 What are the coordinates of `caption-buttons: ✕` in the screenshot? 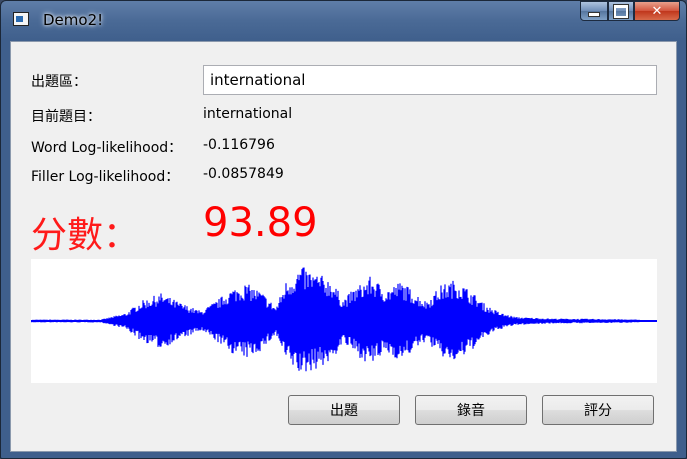 It's located at (630, 12).